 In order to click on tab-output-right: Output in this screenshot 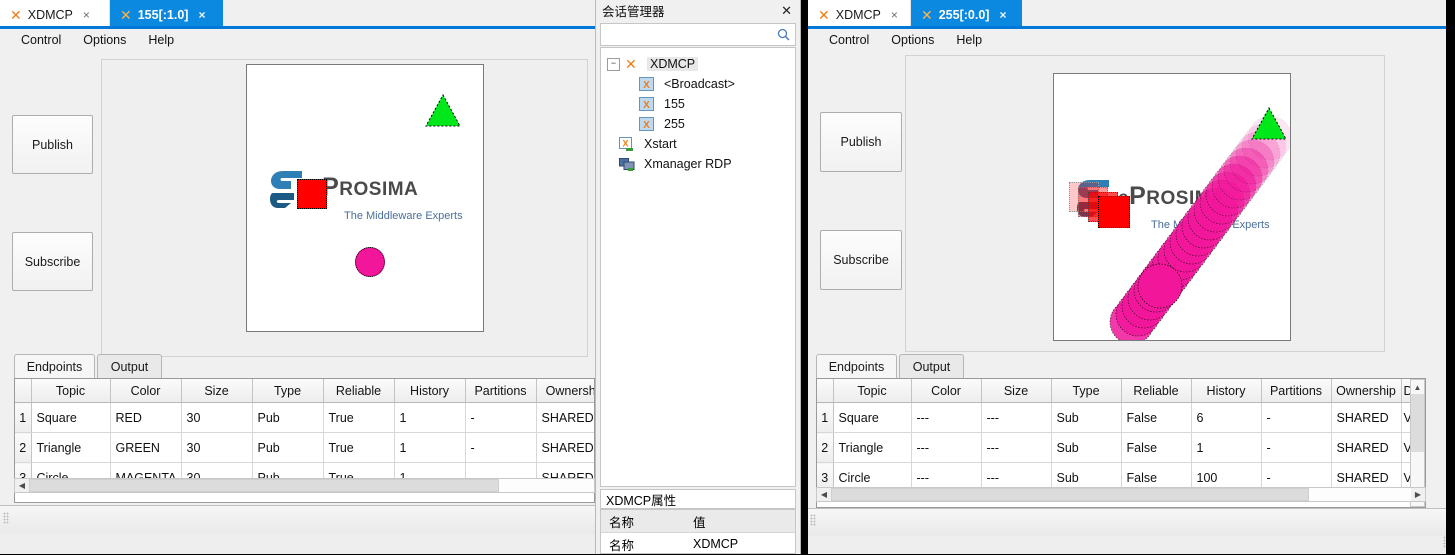, I will do `click(931, 366)`.